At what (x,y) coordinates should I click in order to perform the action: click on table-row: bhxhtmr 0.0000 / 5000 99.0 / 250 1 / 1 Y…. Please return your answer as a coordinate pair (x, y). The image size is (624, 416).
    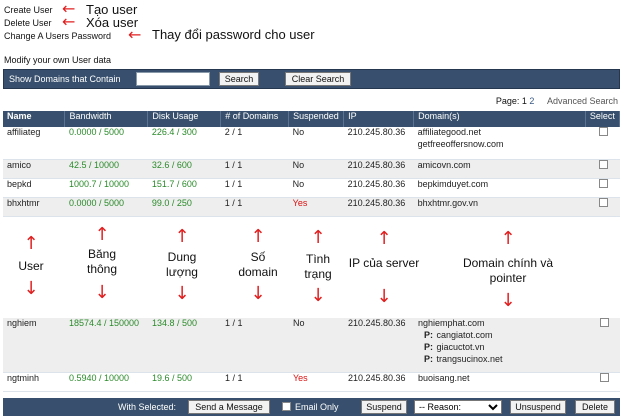
    Looking at the image, I should click on (311, 207).